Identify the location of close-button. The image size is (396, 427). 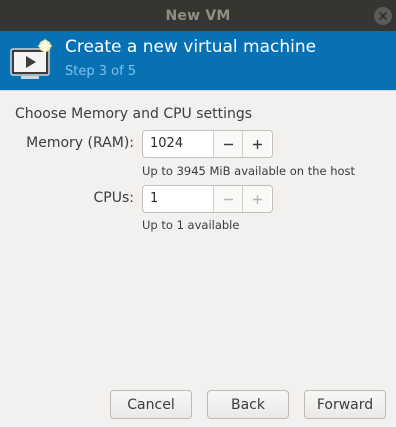
(383, 16).